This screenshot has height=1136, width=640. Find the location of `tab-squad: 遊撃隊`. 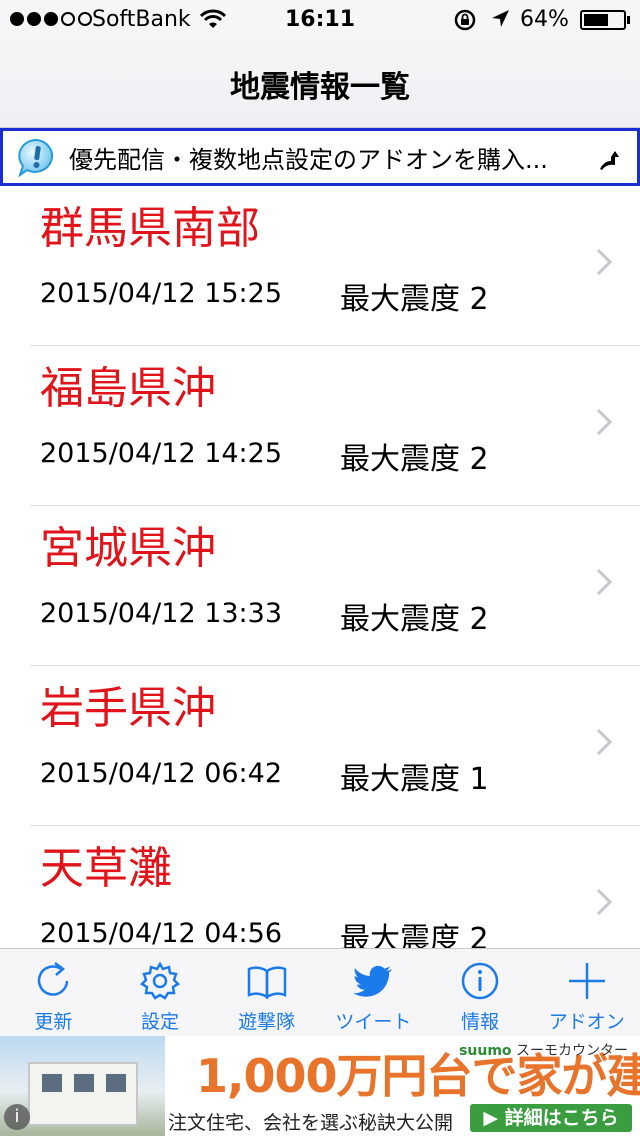

tab-squad: 遊撃隊 is located at coordinates (266, 992).